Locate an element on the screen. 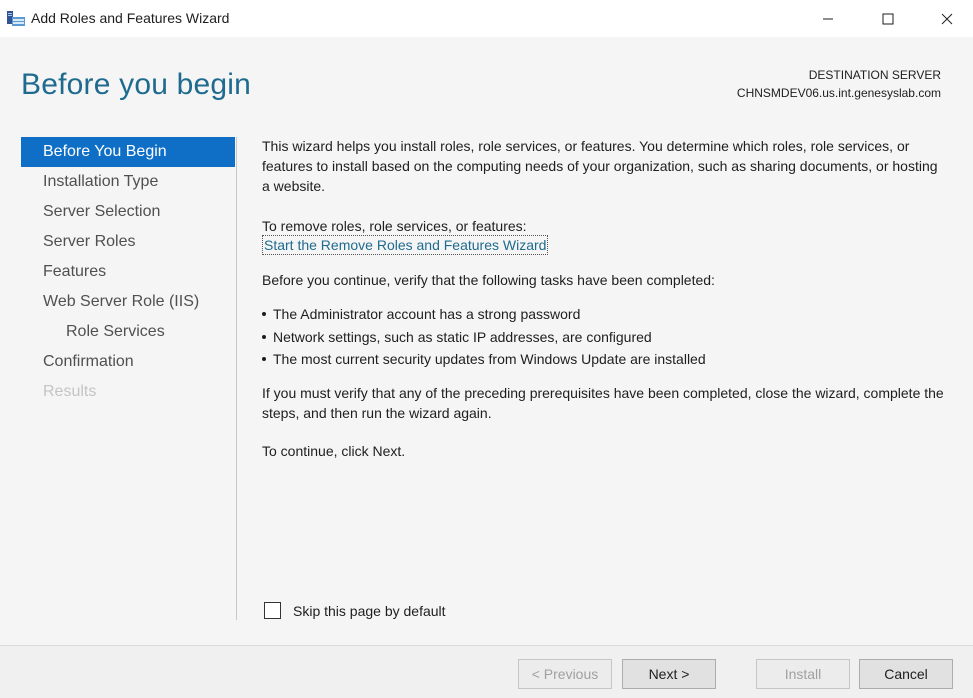  destination-server-label: DESTINATION SERVER is located at coordinates (874, 75).